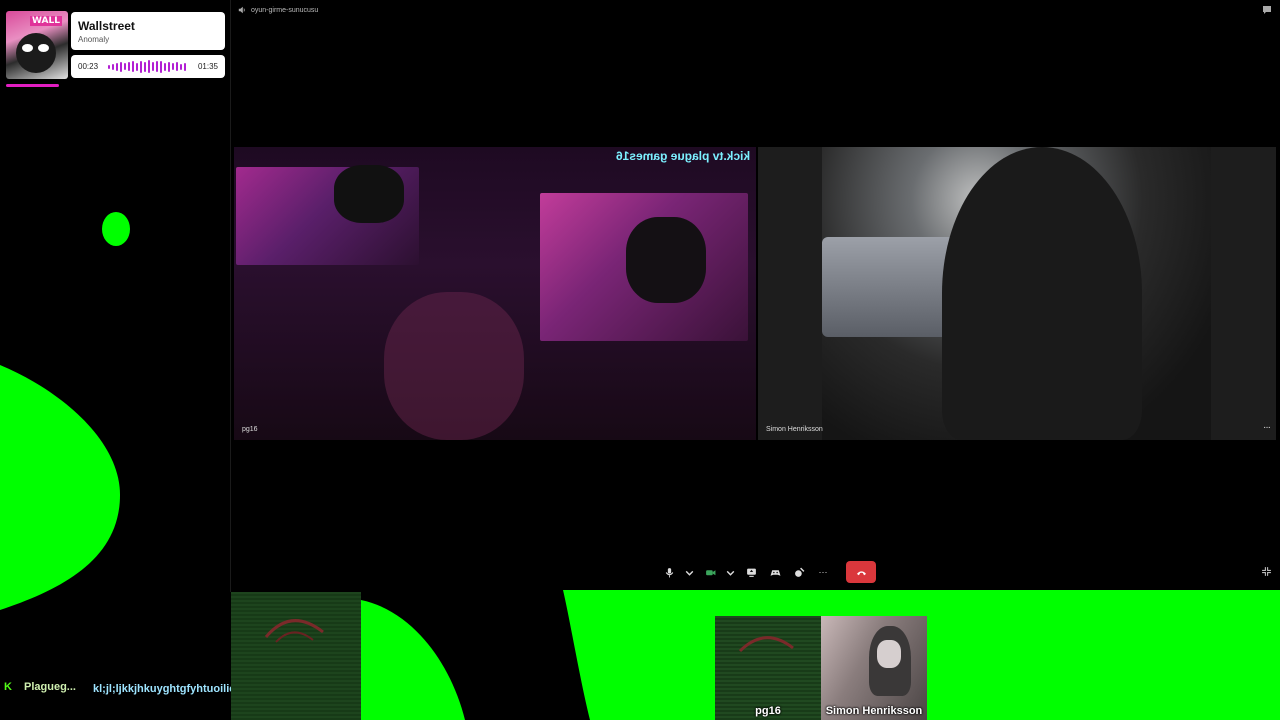 This screenshot has height=720, width=1280. Describe the element at coordinates (60, 487) in the screenshot. I see `green-blob-left` at that location.